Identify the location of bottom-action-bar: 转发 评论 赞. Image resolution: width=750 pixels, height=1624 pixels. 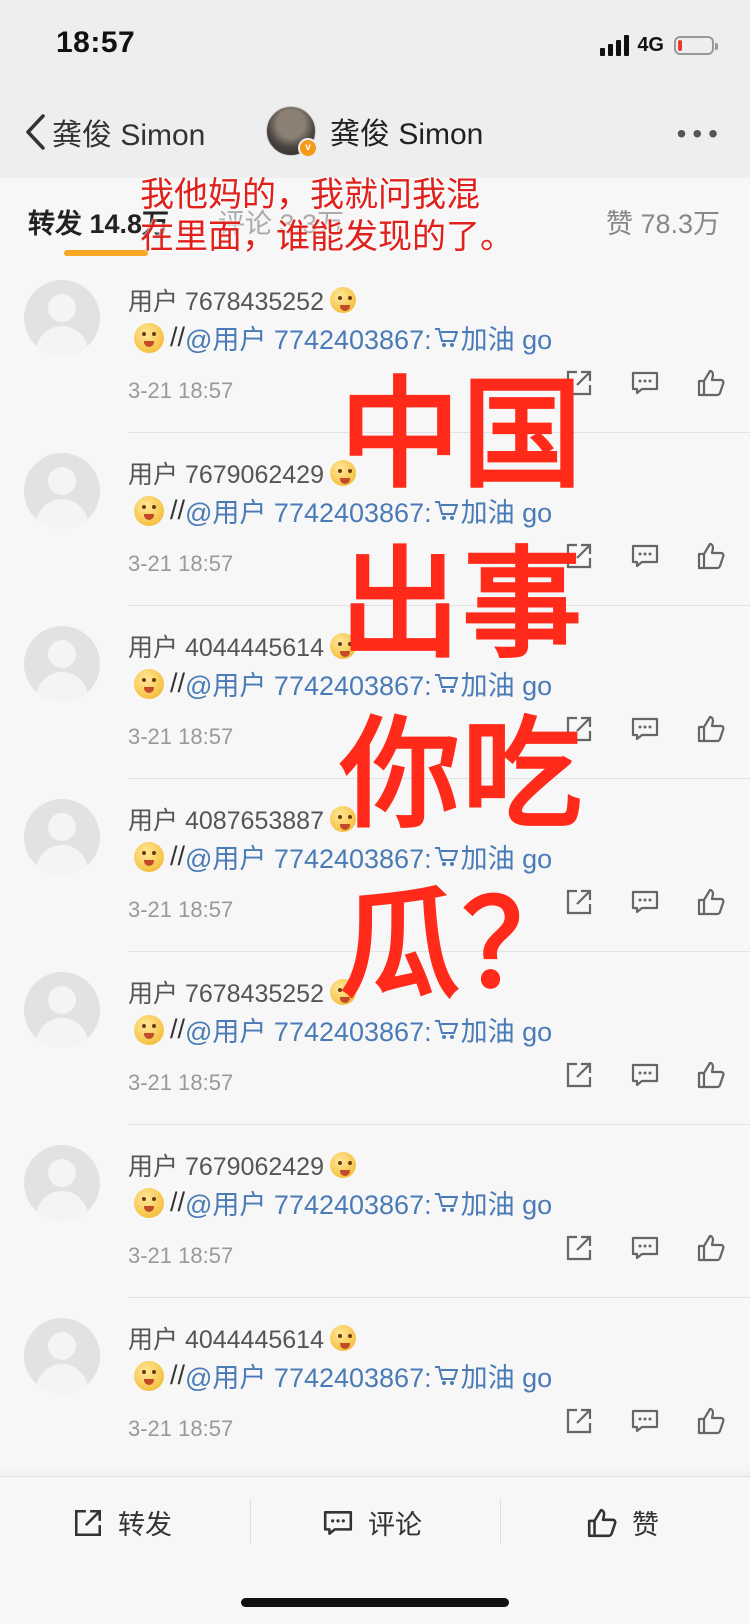
(375, 1520).